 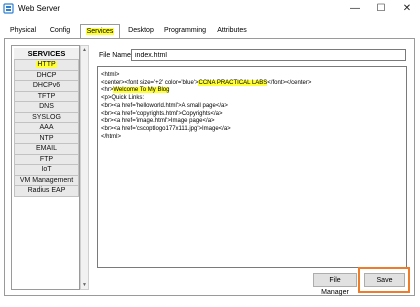 I want to click on sidebar-item-ftp: FTP, so click(x=46, y=159).